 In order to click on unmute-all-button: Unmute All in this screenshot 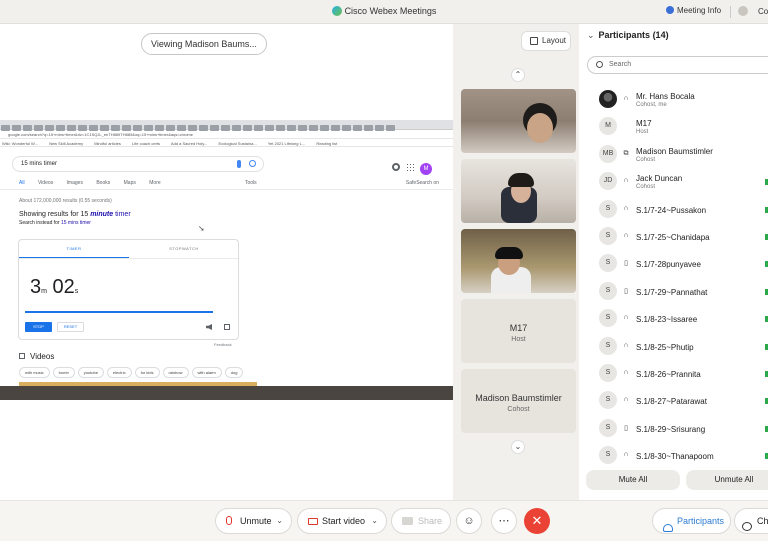, I will do `click(727, 480)`.